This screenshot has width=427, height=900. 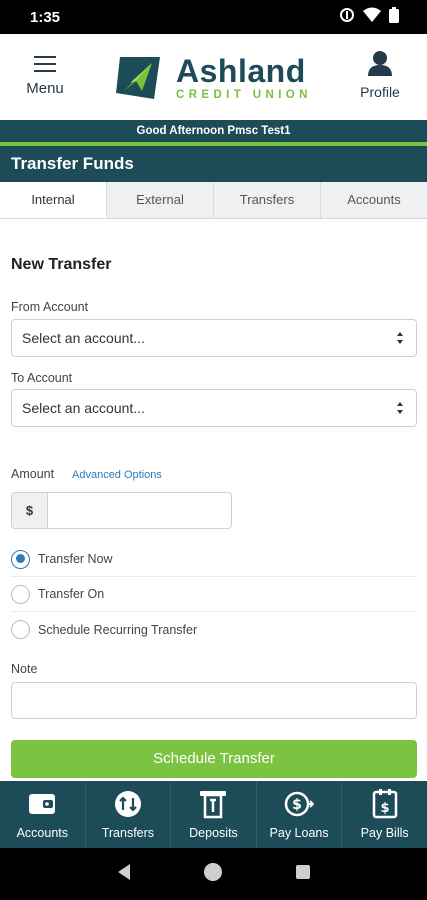 I want to click on menu-label: Menu, so click(x=45, y=88).